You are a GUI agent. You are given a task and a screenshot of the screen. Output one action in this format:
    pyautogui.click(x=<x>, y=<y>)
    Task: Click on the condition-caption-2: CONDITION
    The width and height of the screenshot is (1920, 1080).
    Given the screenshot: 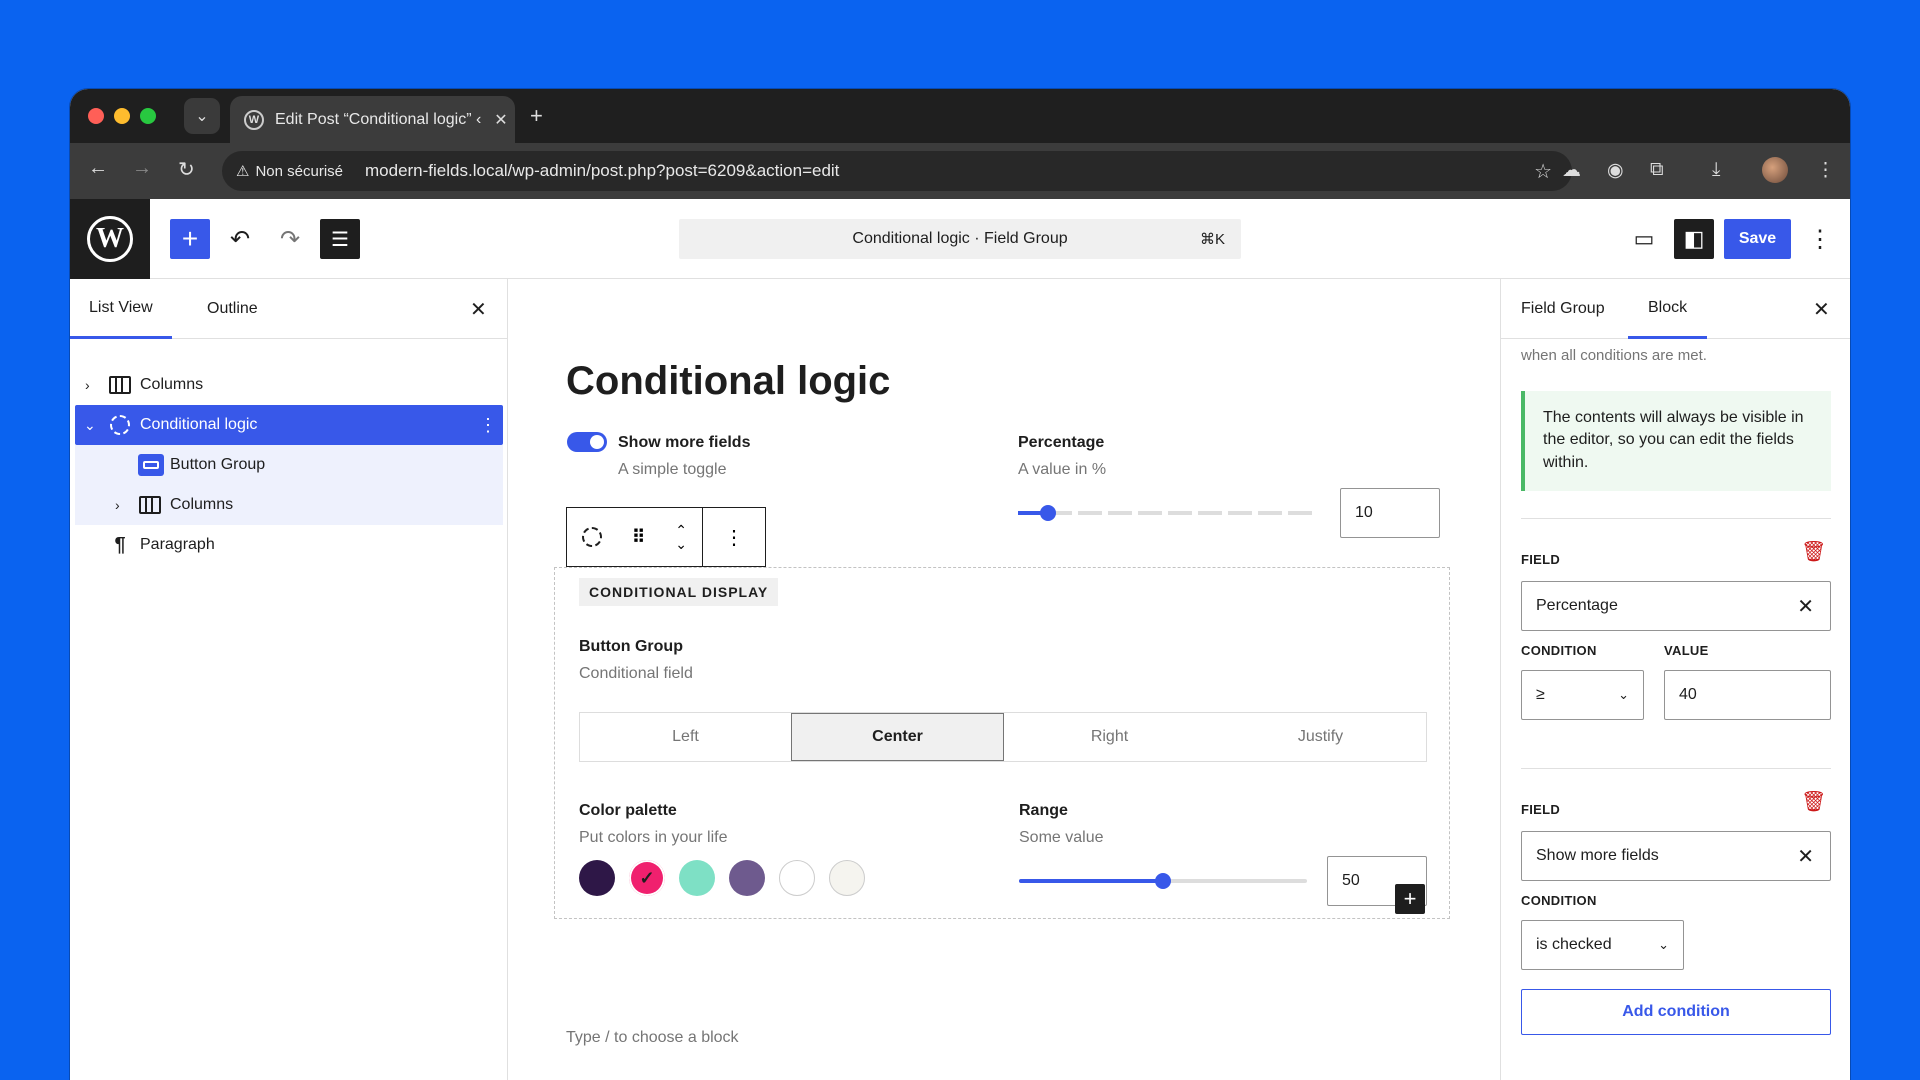 What is the action you would take?
    pyautogui.click(x=1559, y=900)
    